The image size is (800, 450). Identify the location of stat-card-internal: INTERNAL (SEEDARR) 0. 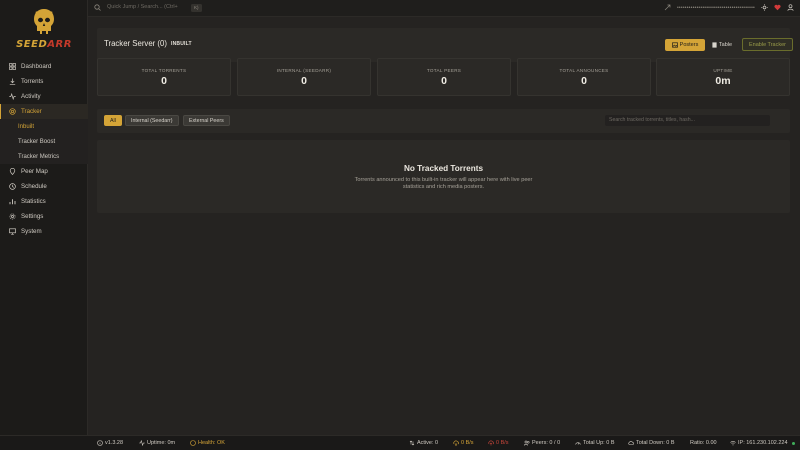
(304, 77).